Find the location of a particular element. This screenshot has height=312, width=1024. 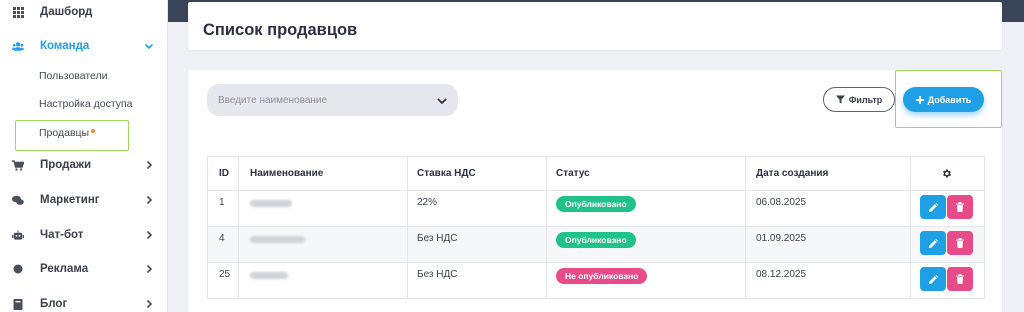

nav-label-dashboard: Дашборд is located at coordinates (66, 12).